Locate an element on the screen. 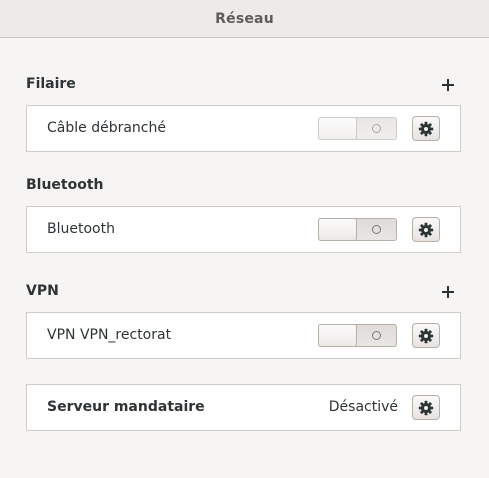 This screenshot has height=478, width=489. window-title: Réseau is located at coordinates (244, 18).